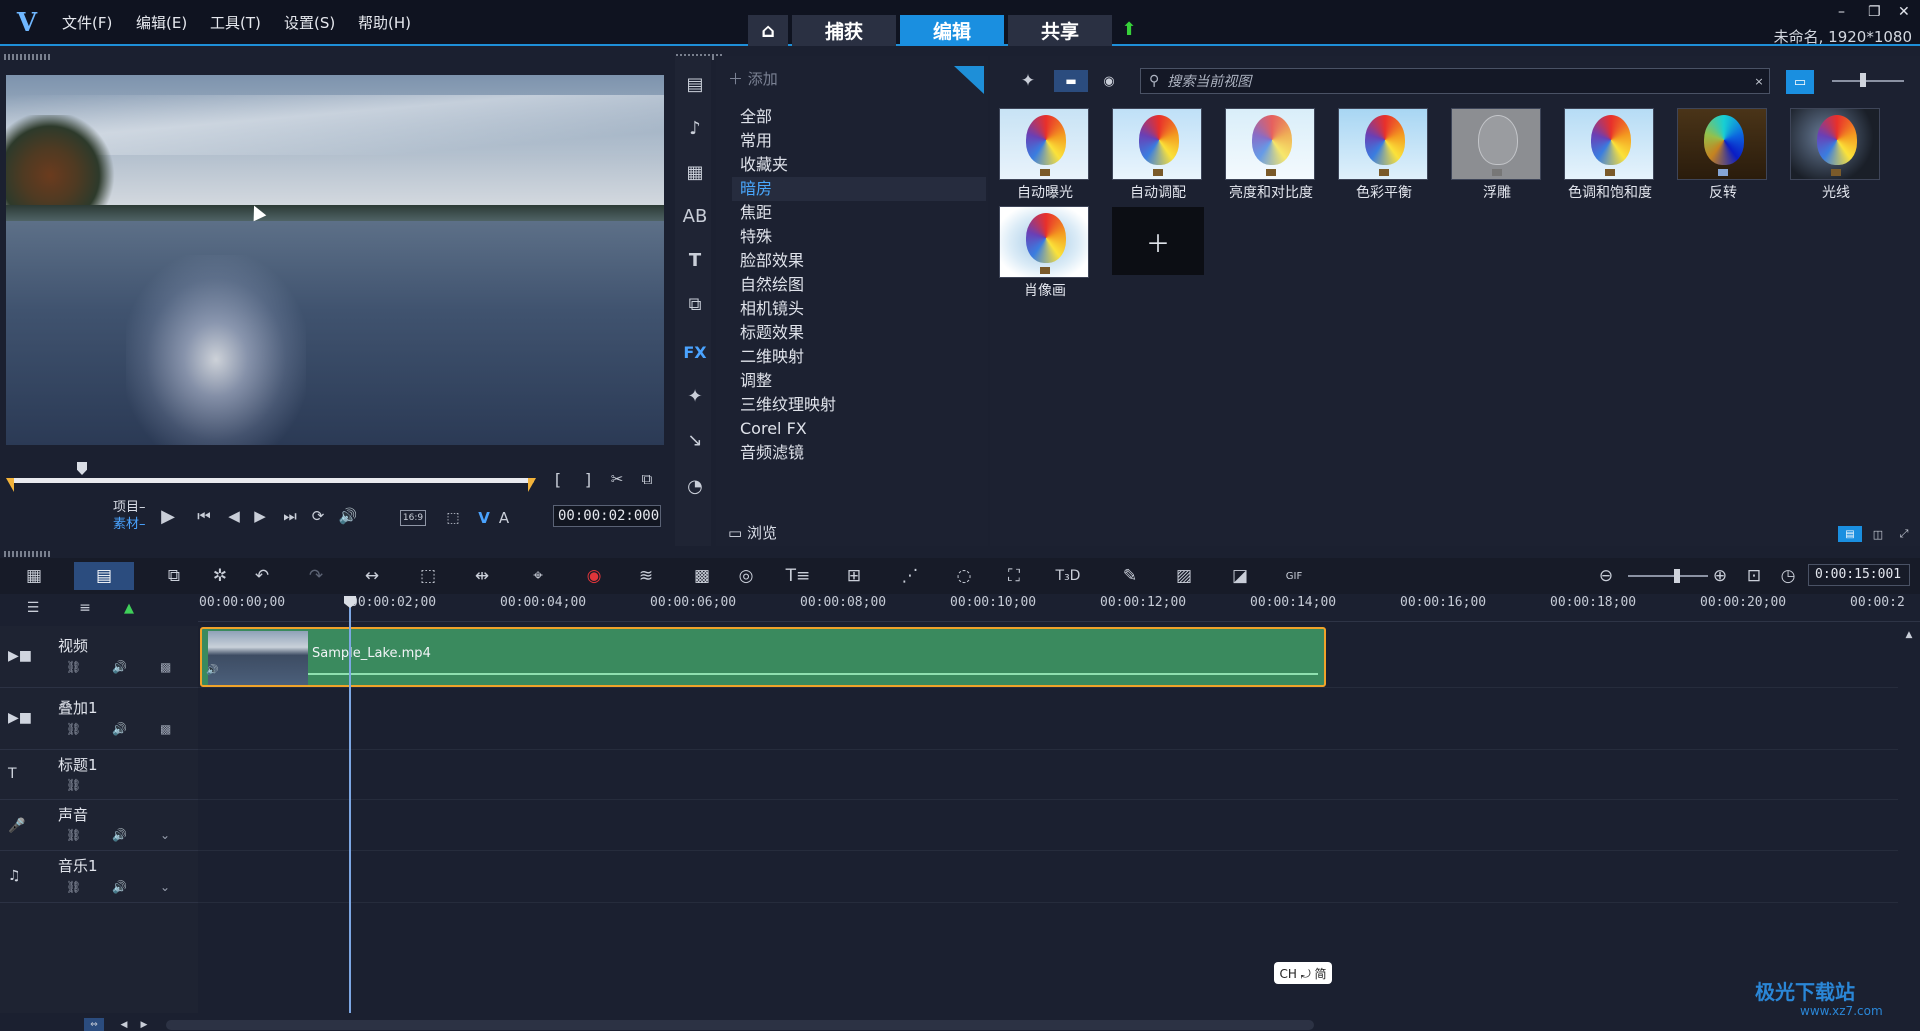  I want to click on menu-help: 帮助(H), so click(384, 22).